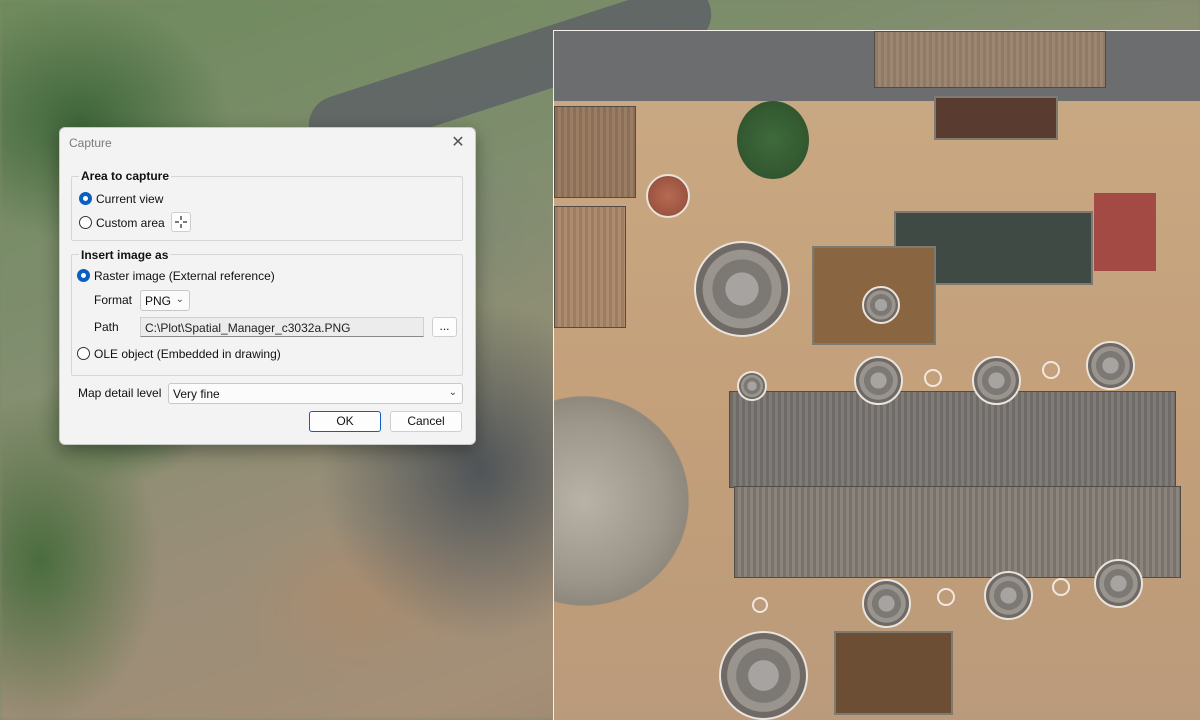 The height and width of the screenshot is (720, 1200). I want to click on path-field: C:\Plot\Spatial_Manager_c3032a.PNG, so click(282, 327).